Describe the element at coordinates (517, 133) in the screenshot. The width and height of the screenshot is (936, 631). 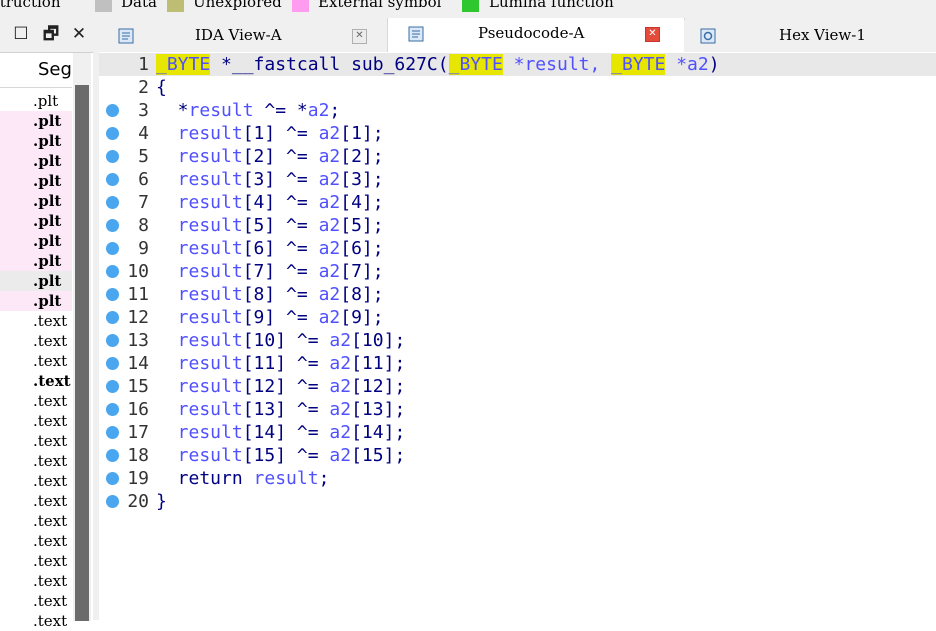
I see `code-line: 4 result[1] ^= a2[1];` at that location.